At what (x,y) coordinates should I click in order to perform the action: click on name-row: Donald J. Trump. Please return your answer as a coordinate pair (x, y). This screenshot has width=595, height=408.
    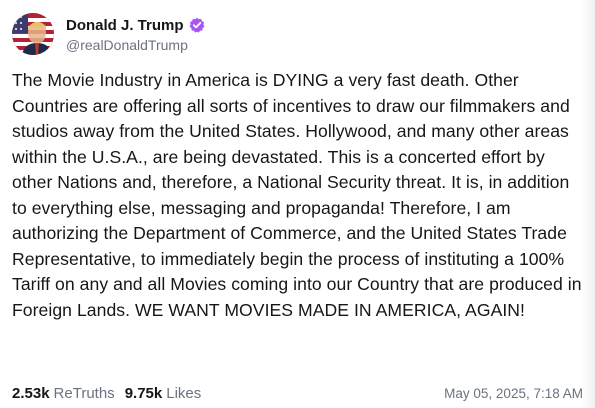
    Looking at the image, I should click on (135, 25).